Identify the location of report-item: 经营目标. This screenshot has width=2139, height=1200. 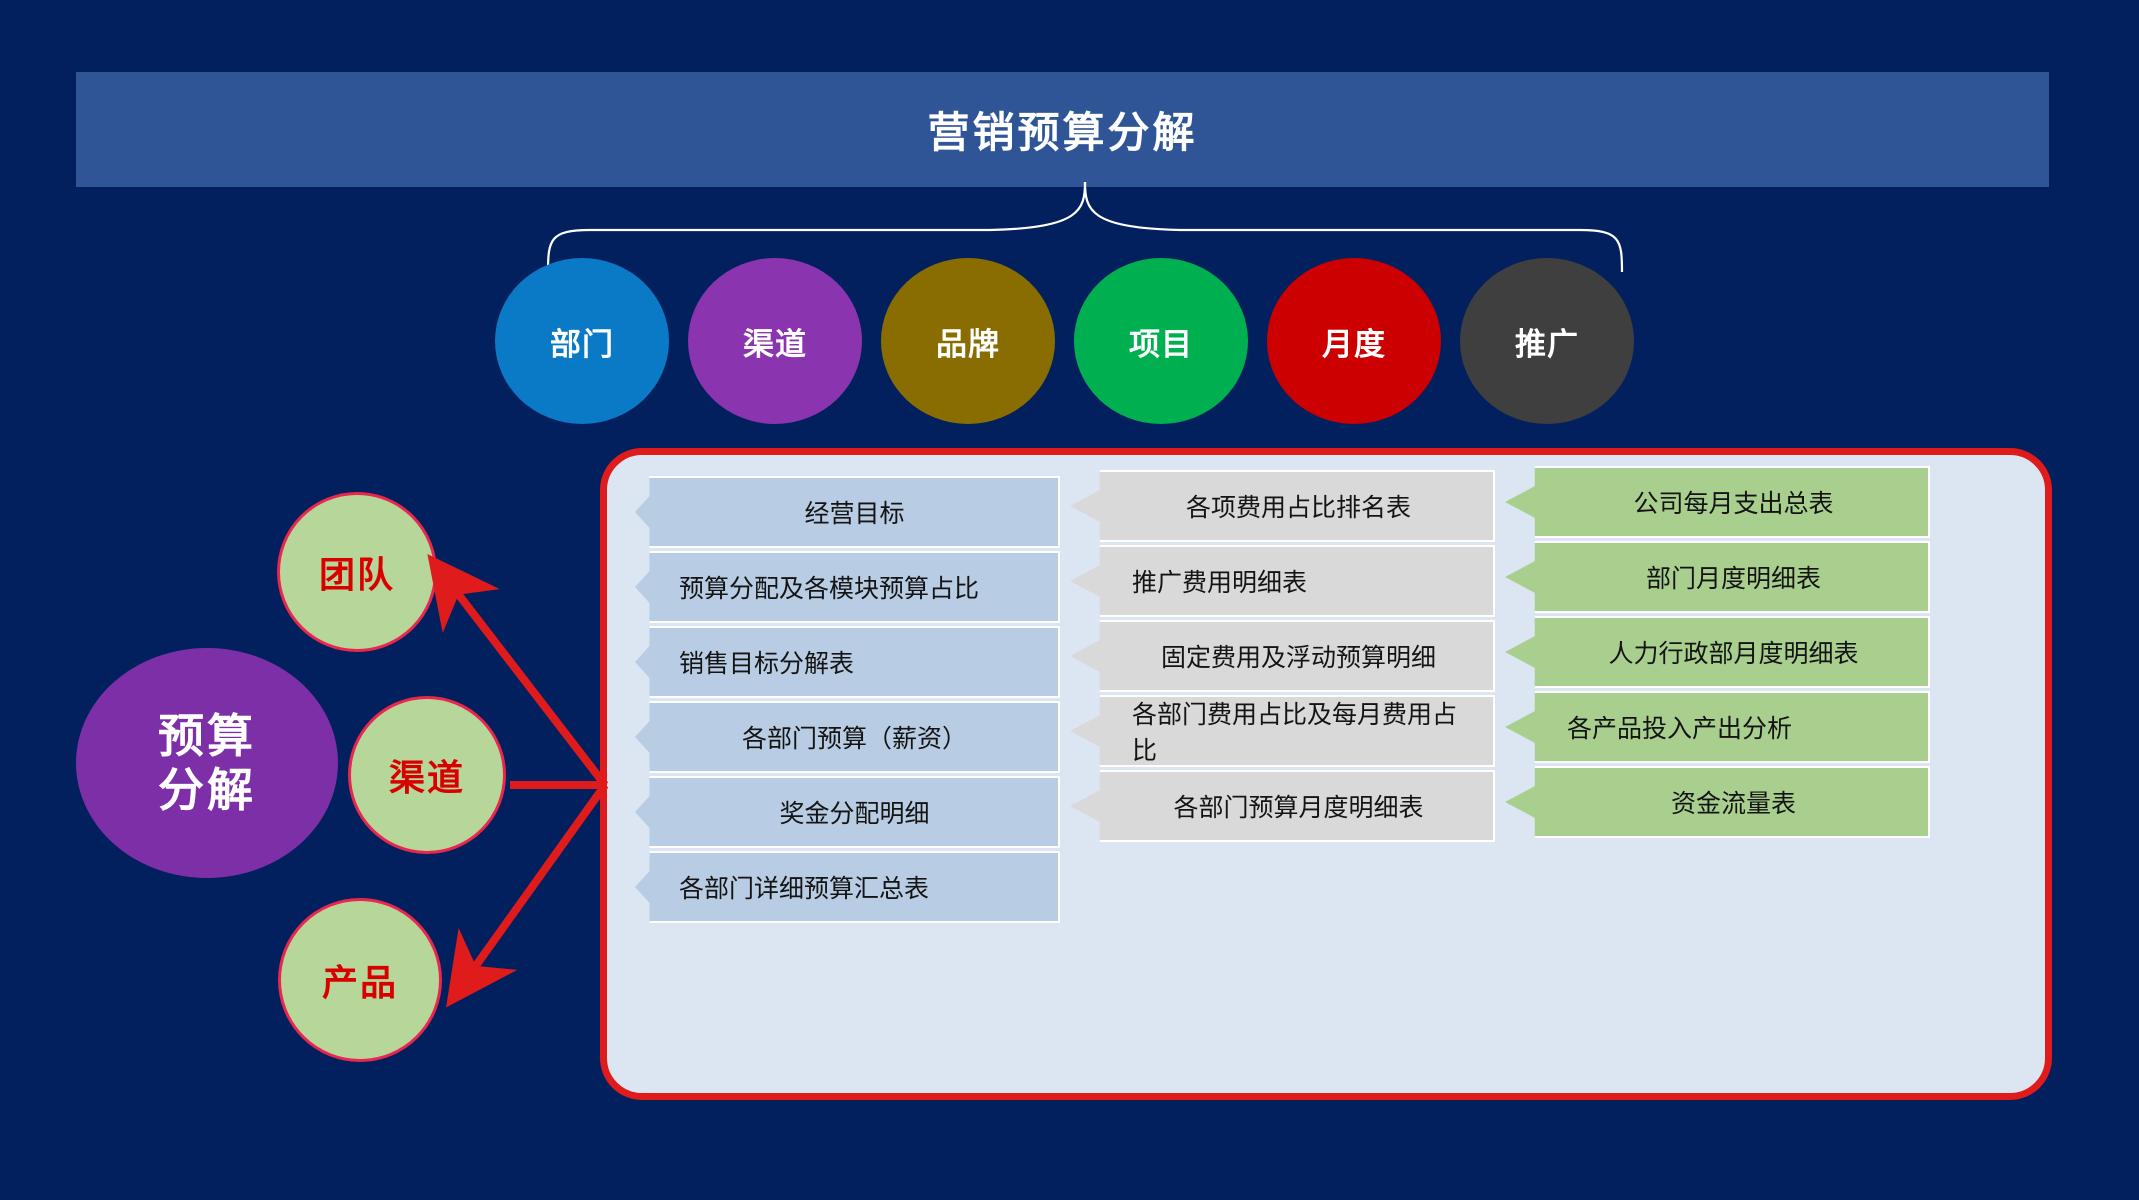
(847, 512).